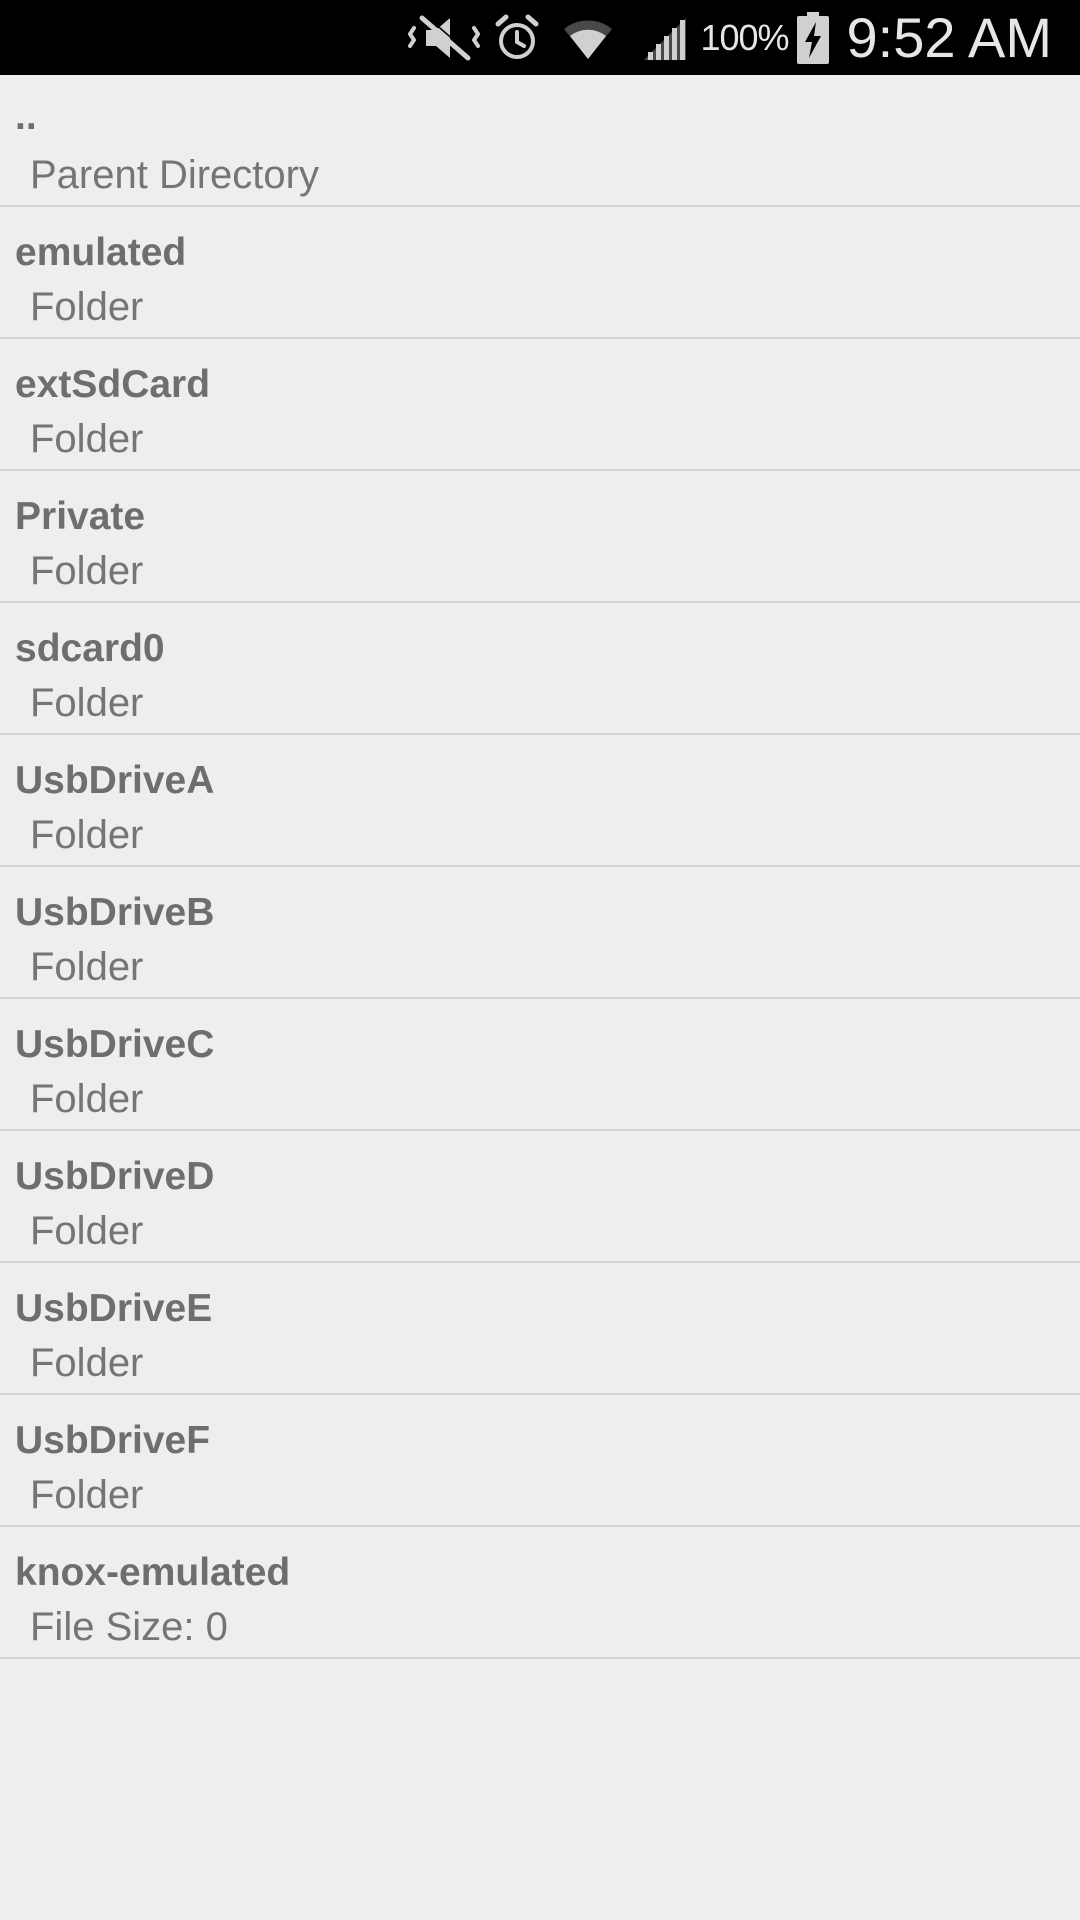 The height and width of the screenshot is (1920, 1080). What do you see at coordinates (113, 1440) in the screenshot?
I see `item-name: UsbDriveF` at bounding box center [113, 1440].